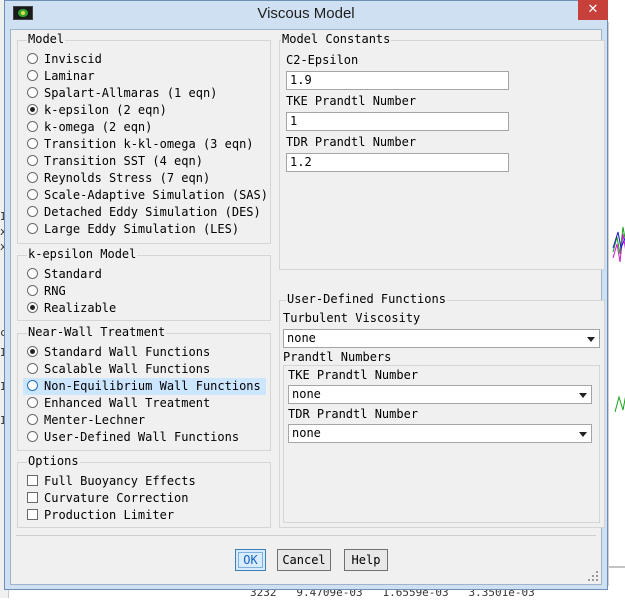 This screenshot has width=625, height=601. Describe the element at coordinates (440, 394) in the screenshot. I see `udf-tke-prandtl-number-dropdown: none` at that location.